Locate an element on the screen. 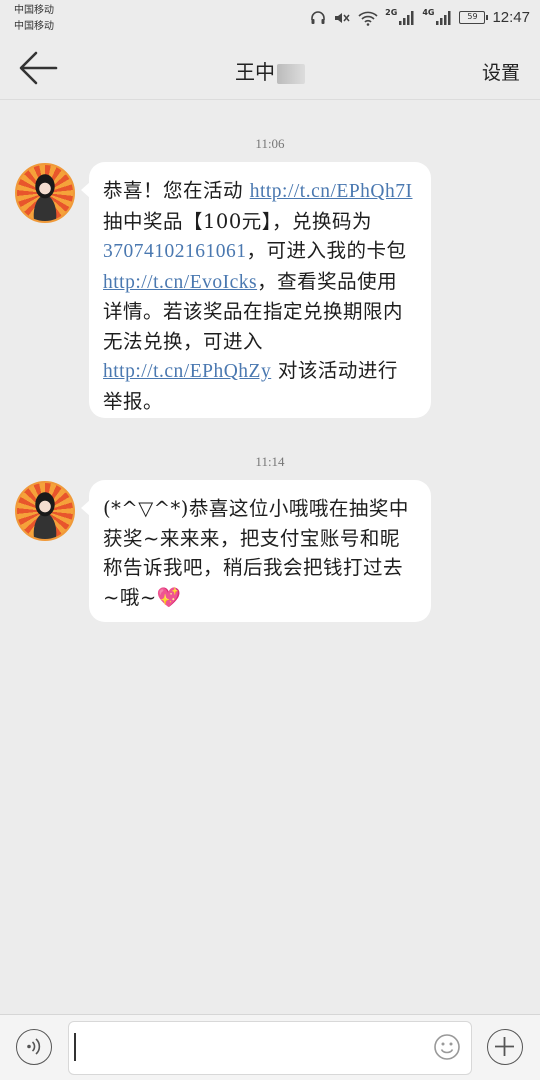  contact-name: 王中 is located at coordinates (270, 70).